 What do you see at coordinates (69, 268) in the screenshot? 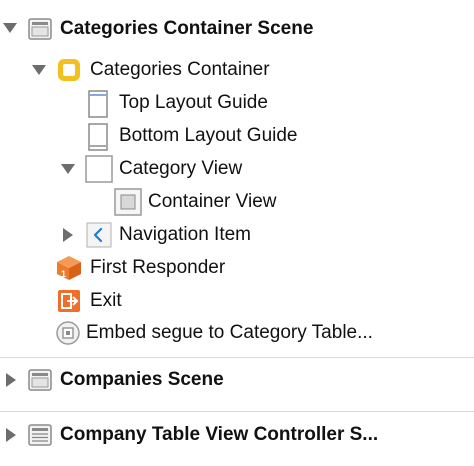
I see `first-responder-icon: 1` at bounding box center [69, 268].